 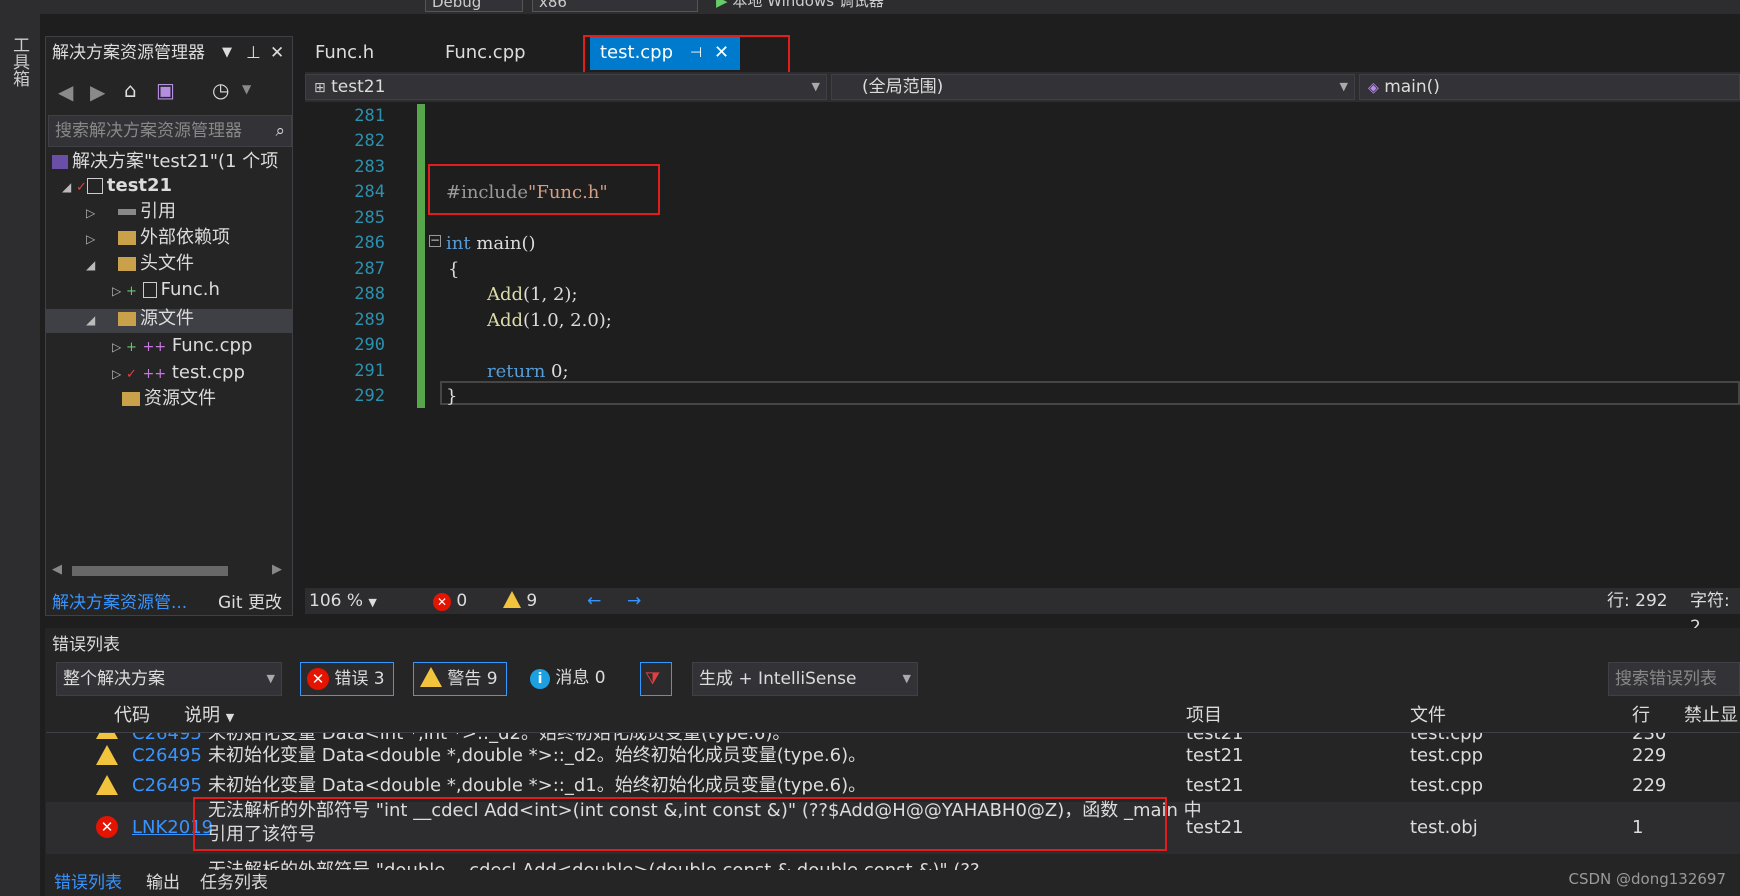 I want to click on error-count: ✕ 0, so click(x=450, y=601).